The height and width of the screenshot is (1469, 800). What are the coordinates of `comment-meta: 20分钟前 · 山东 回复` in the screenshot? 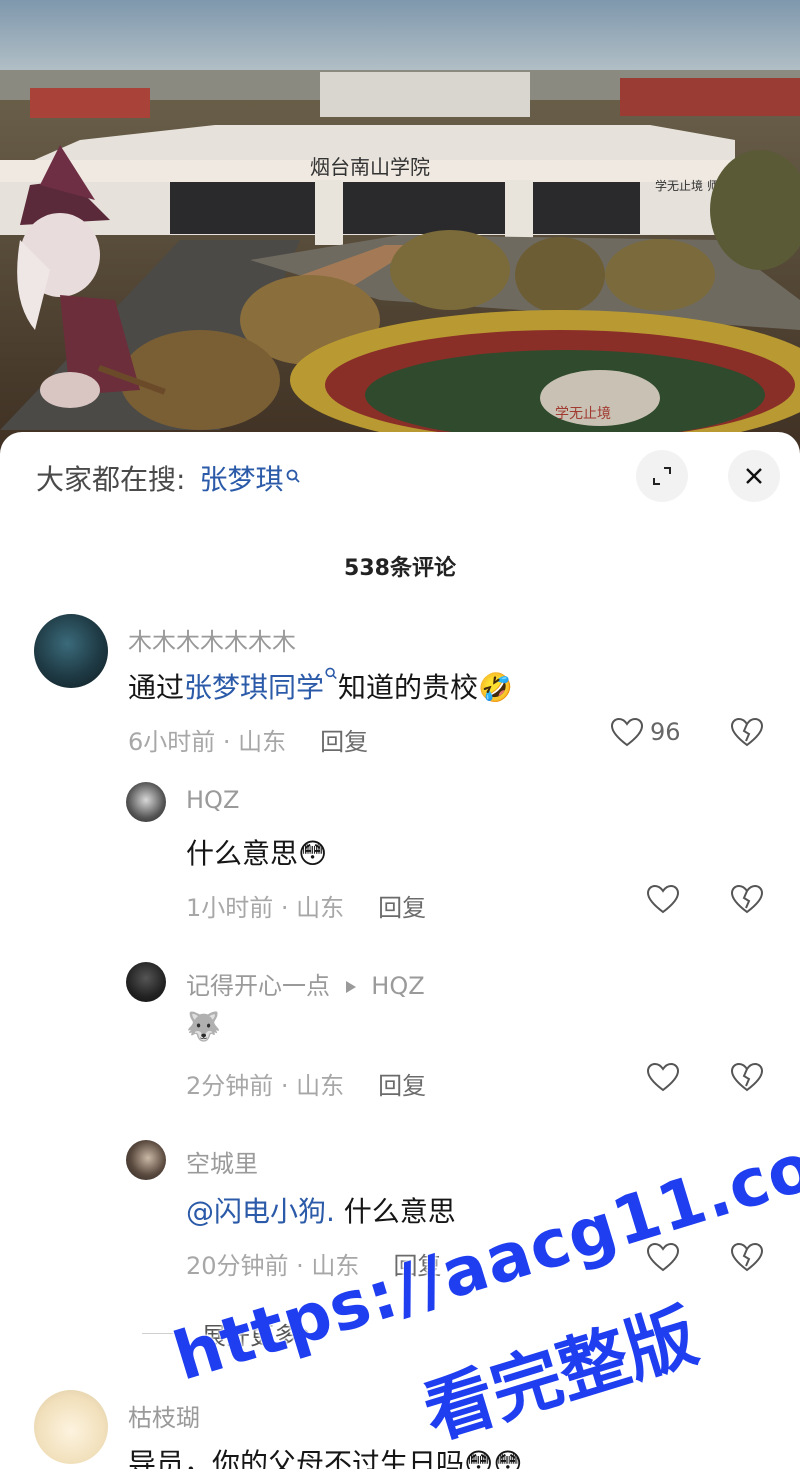 It's located at (313, 1263).